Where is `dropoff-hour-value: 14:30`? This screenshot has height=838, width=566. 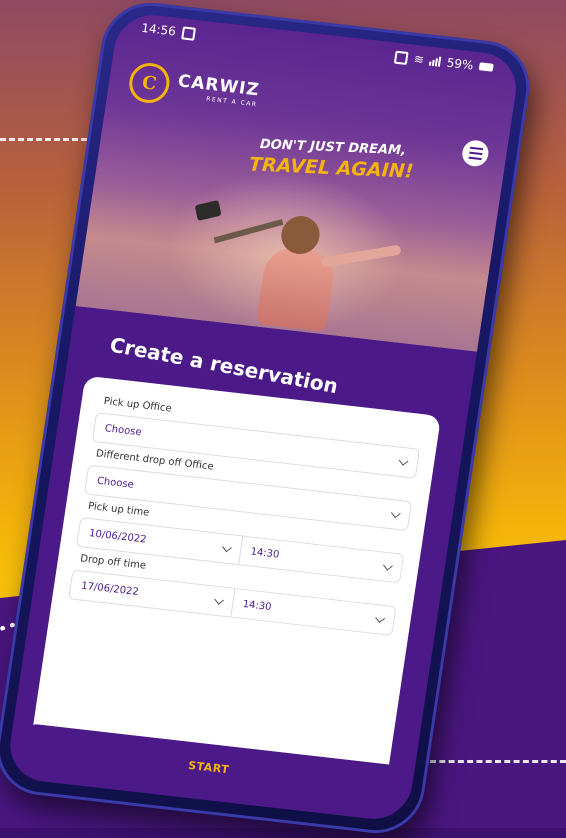
dropoff-hour-value: 14:30 is located at coordinates (257, 605).